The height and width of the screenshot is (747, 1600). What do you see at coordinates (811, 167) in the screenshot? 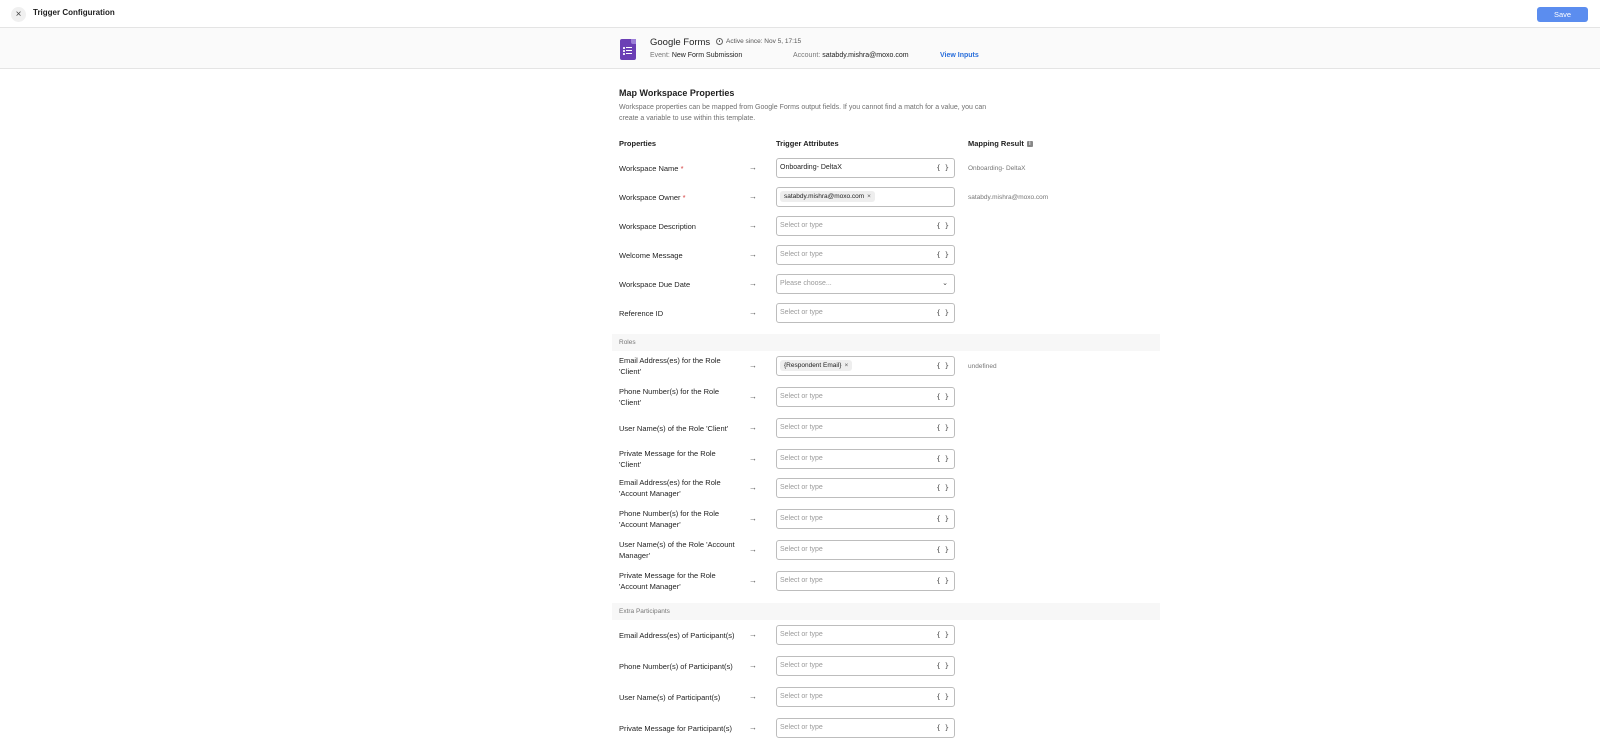
I see `field-value: Onboarding- DeltaX` at bounding box center [811, 167].